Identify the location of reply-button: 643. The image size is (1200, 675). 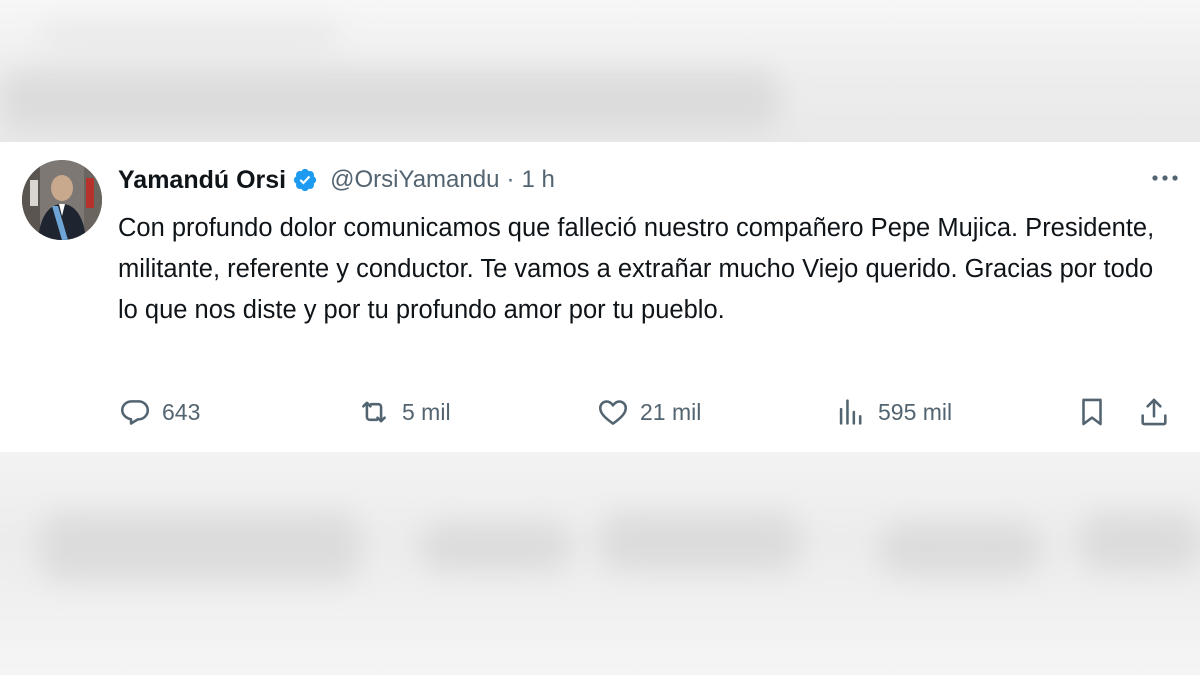
(159, 412).